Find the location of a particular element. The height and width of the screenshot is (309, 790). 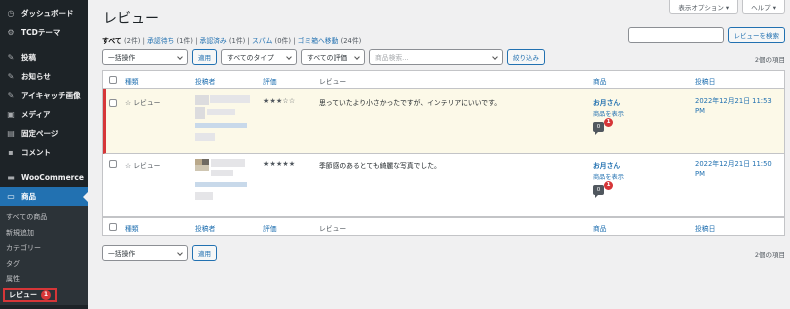

menu-news: ✎ お知らせ is located at coordinates (44, 76).